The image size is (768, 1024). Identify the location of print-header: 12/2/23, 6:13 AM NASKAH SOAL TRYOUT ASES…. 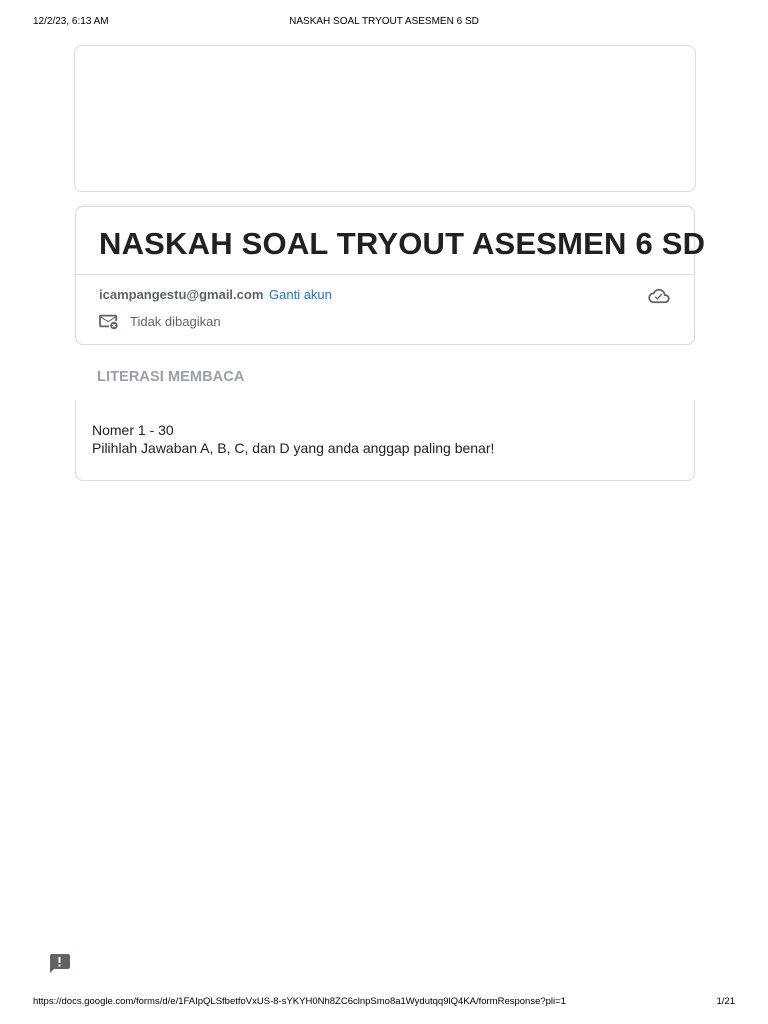
(384, 23).